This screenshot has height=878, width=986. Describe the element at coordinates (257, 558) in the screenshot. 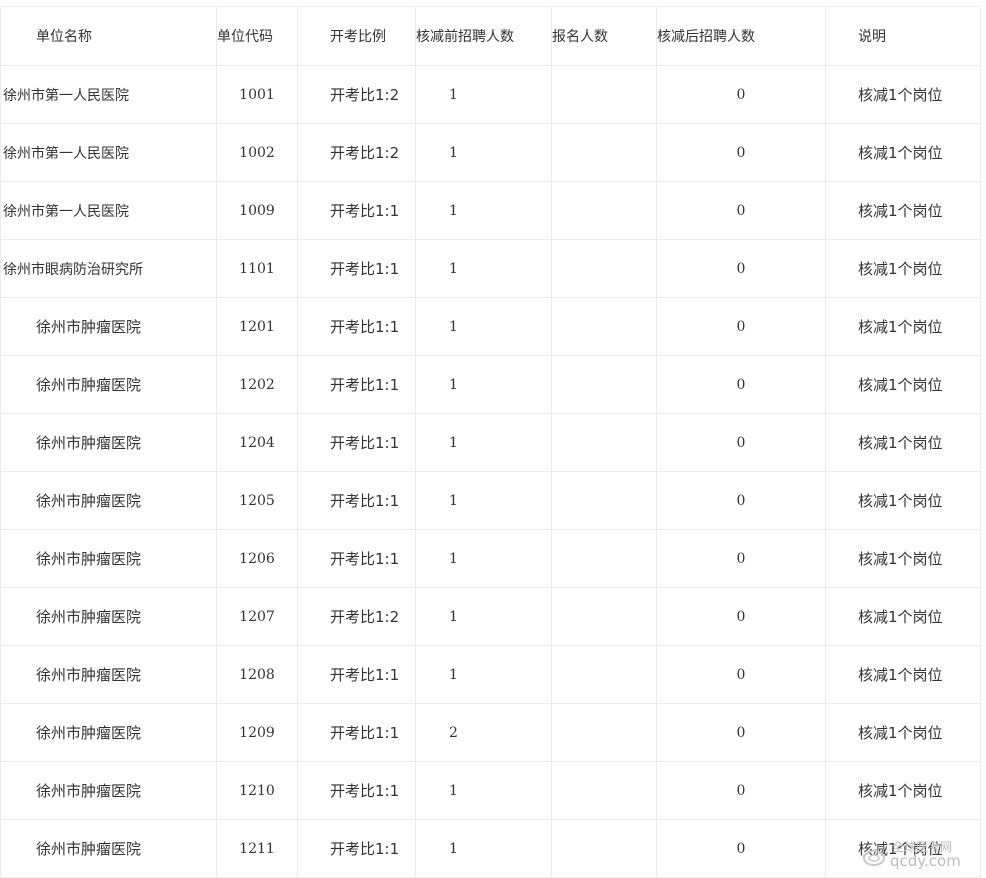

I see `unit-code-cell: 1206` at that location.